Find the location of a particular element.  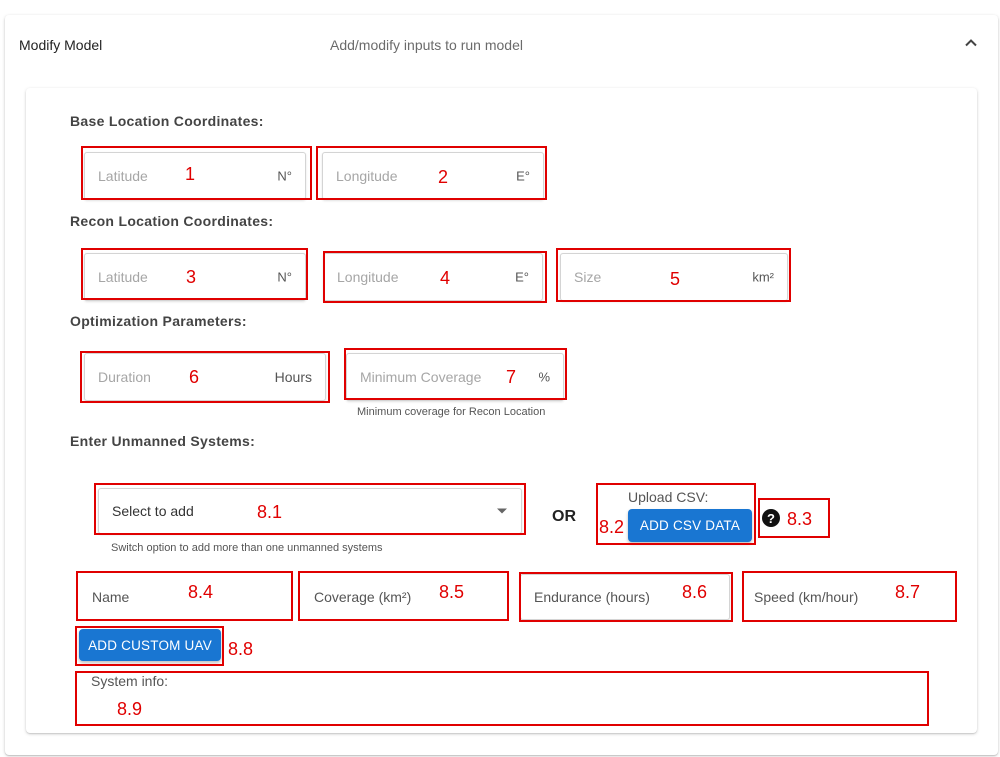

base-longitude-unit: E° is located at coordinates (523, 176).